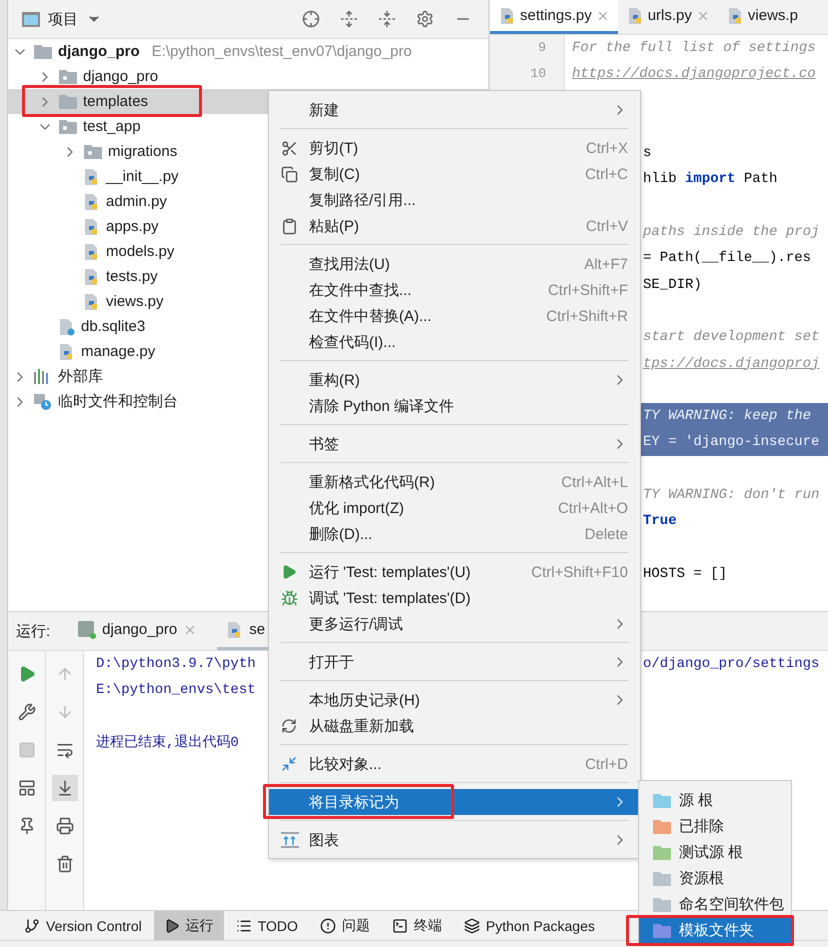  What do you see at coordinates (27, 788) in the screenshot?
I see `layout-icon` at bounding box center [27, 788].